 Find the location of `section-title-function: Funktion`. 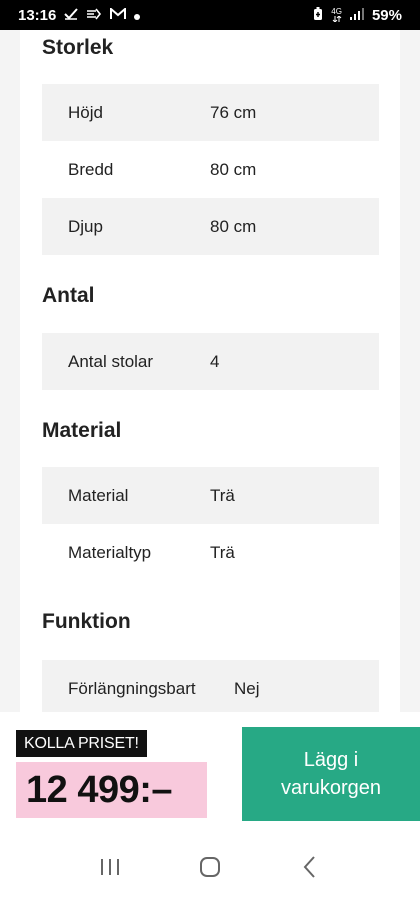

section-title-function: Funktion is located at coordinates (86, 621).